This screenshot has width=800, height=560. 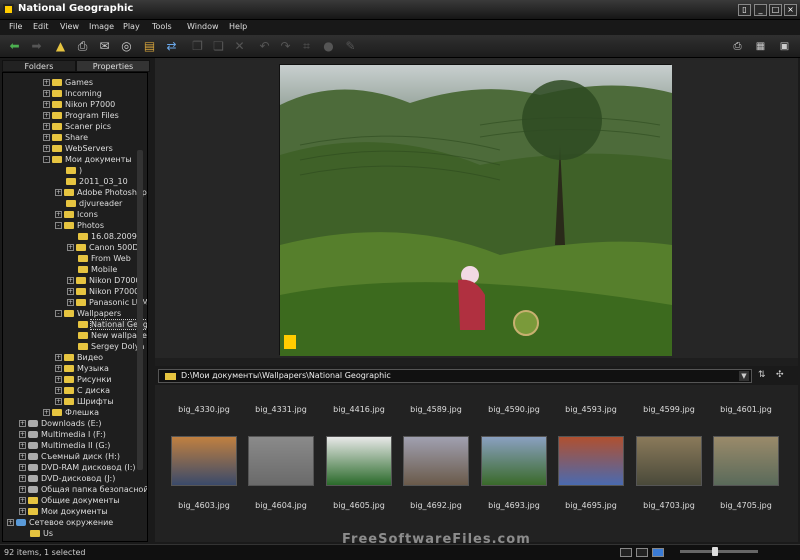 I want to click on view-details-icon, so click(x=642, y=552).